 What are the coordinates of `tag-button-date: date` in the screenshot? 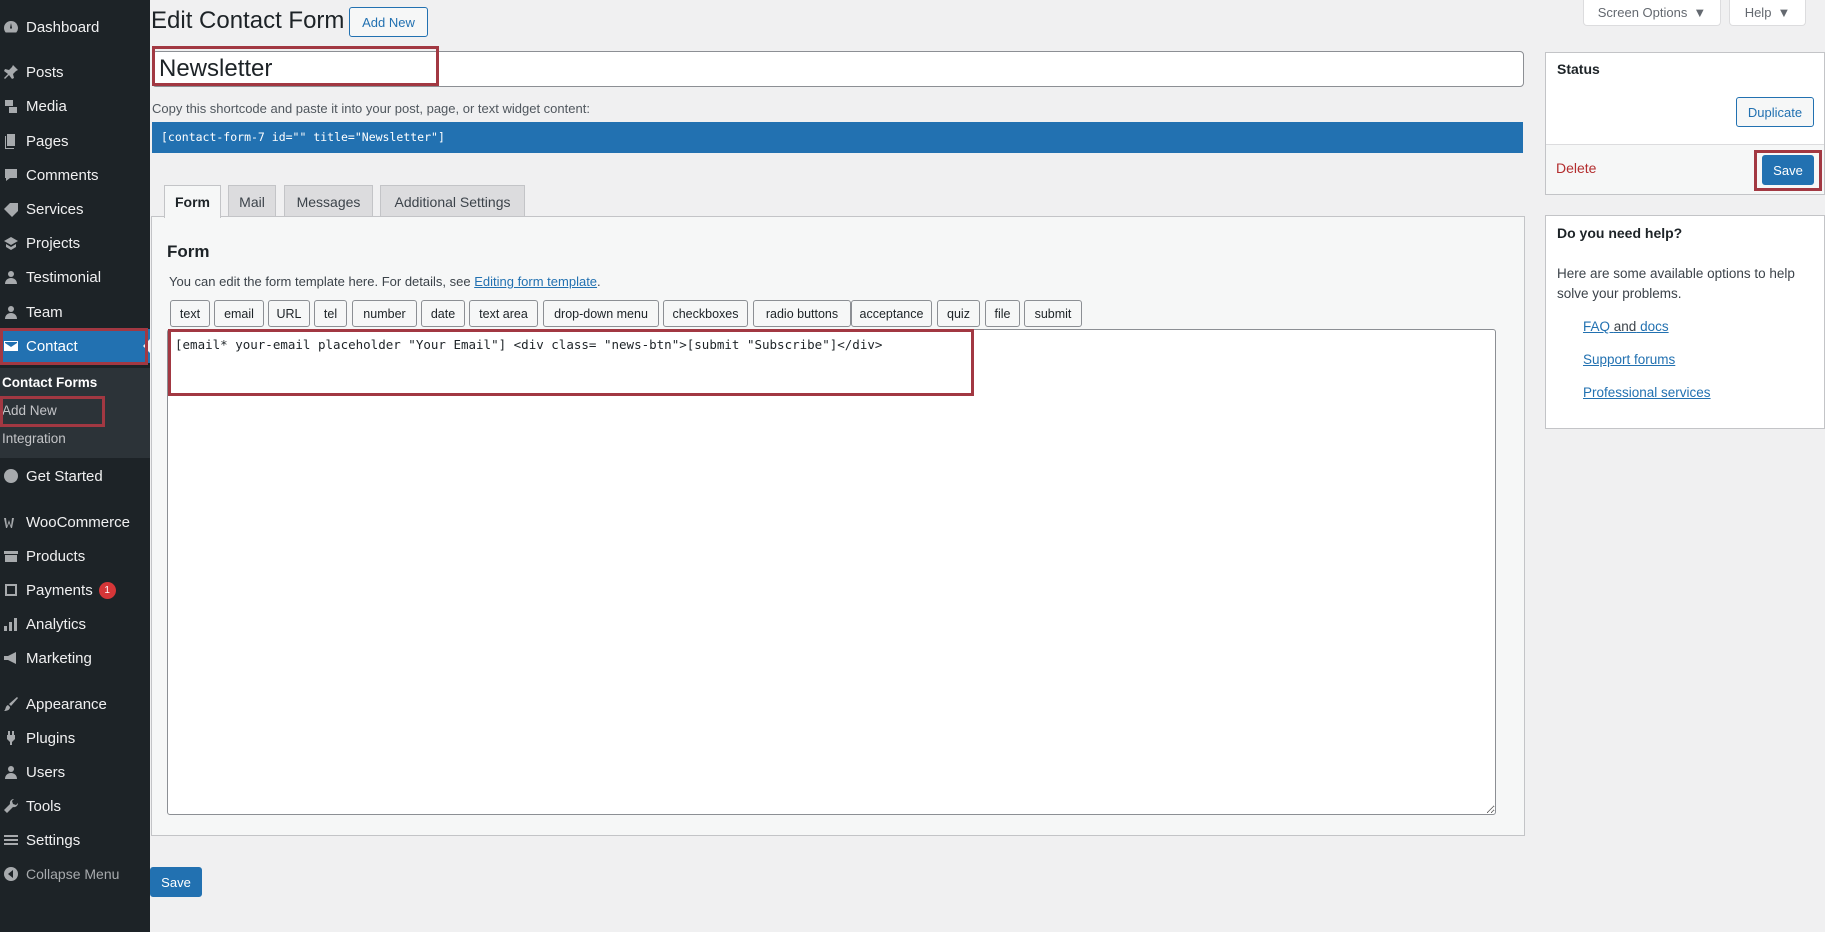 It's located at (443, 313).